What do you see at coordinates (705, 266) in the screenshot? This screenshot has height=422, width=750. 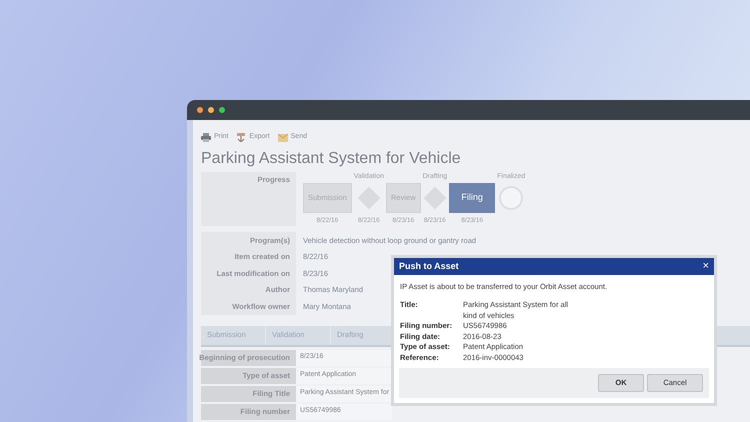 I see `close-button: ×` at bounding box center [705, 266].